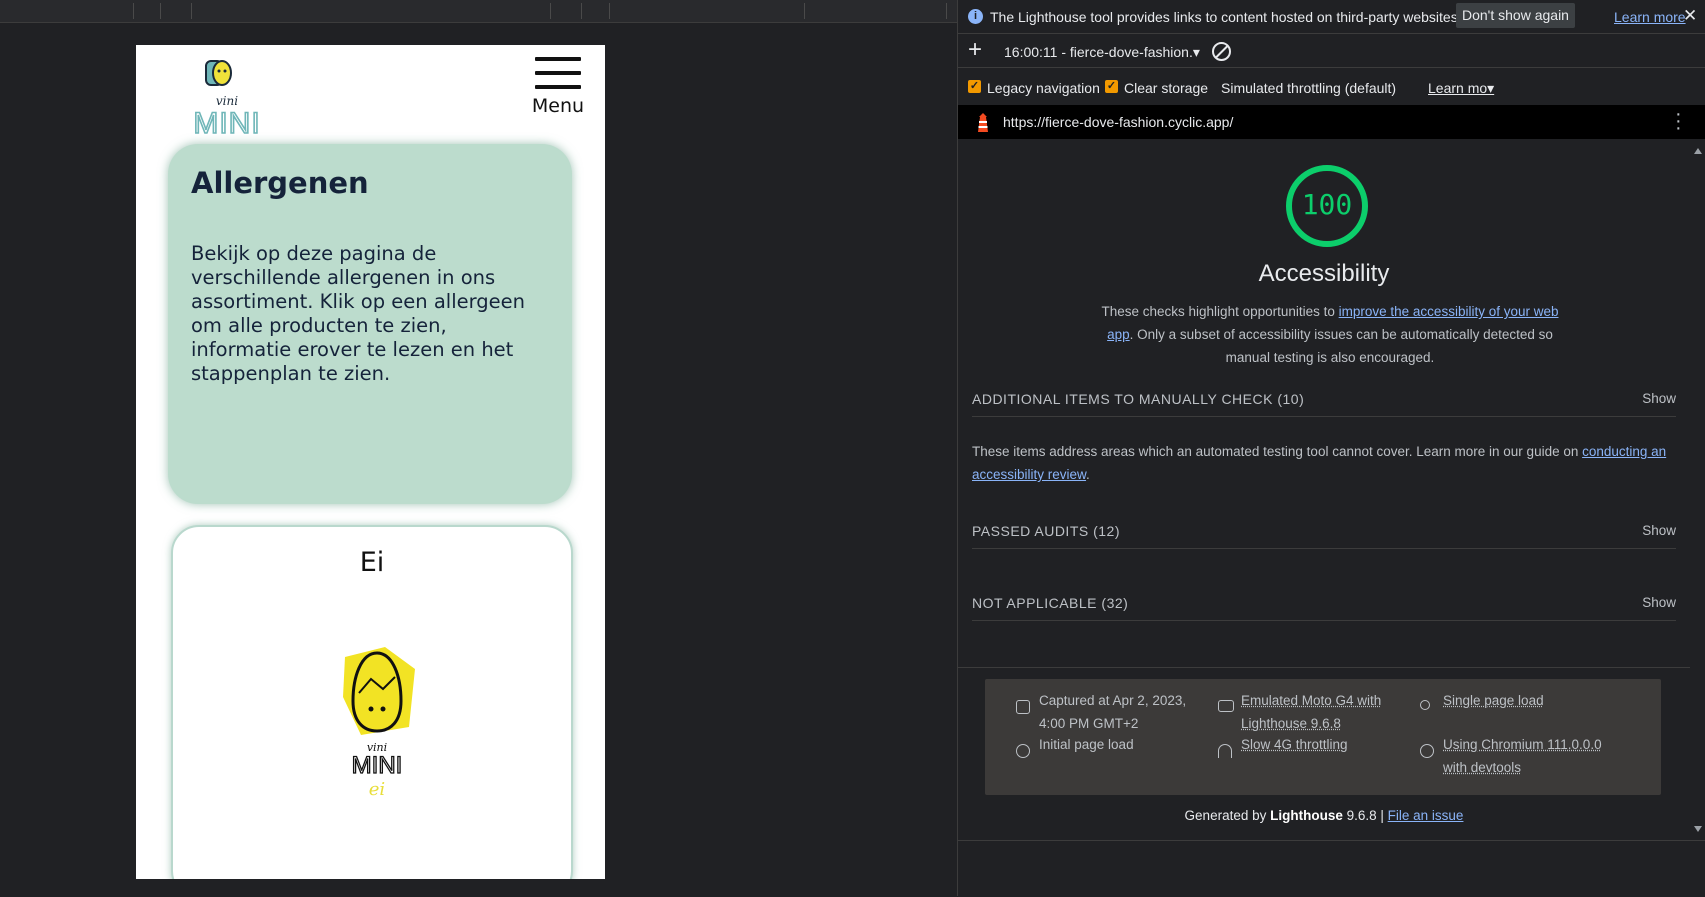 This screenshot has height=897, width=1705. I want to click on generated-by-text: Generated by, so click(1227, 815).